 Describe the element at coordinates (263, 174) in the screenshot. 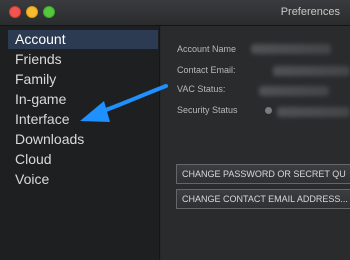

I see `change-password-button: CHANGE PASSWORD OR SECRET QU` at that location.